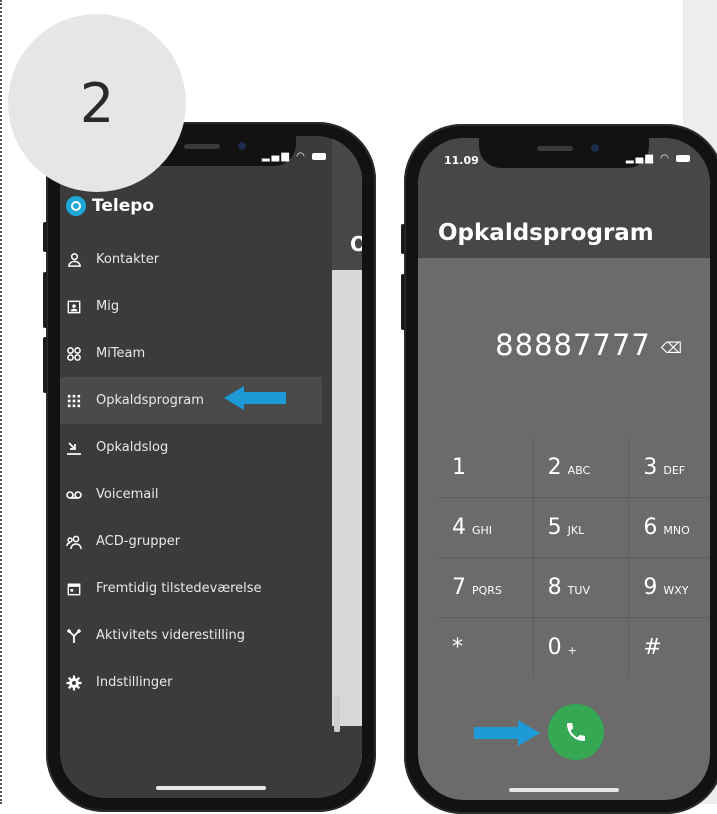 The image size is (717, 814). What do you see at coordinates (669, 467) in the screenshot?
I see `key-3: 3 DEF` at bounding box center [669, 467].